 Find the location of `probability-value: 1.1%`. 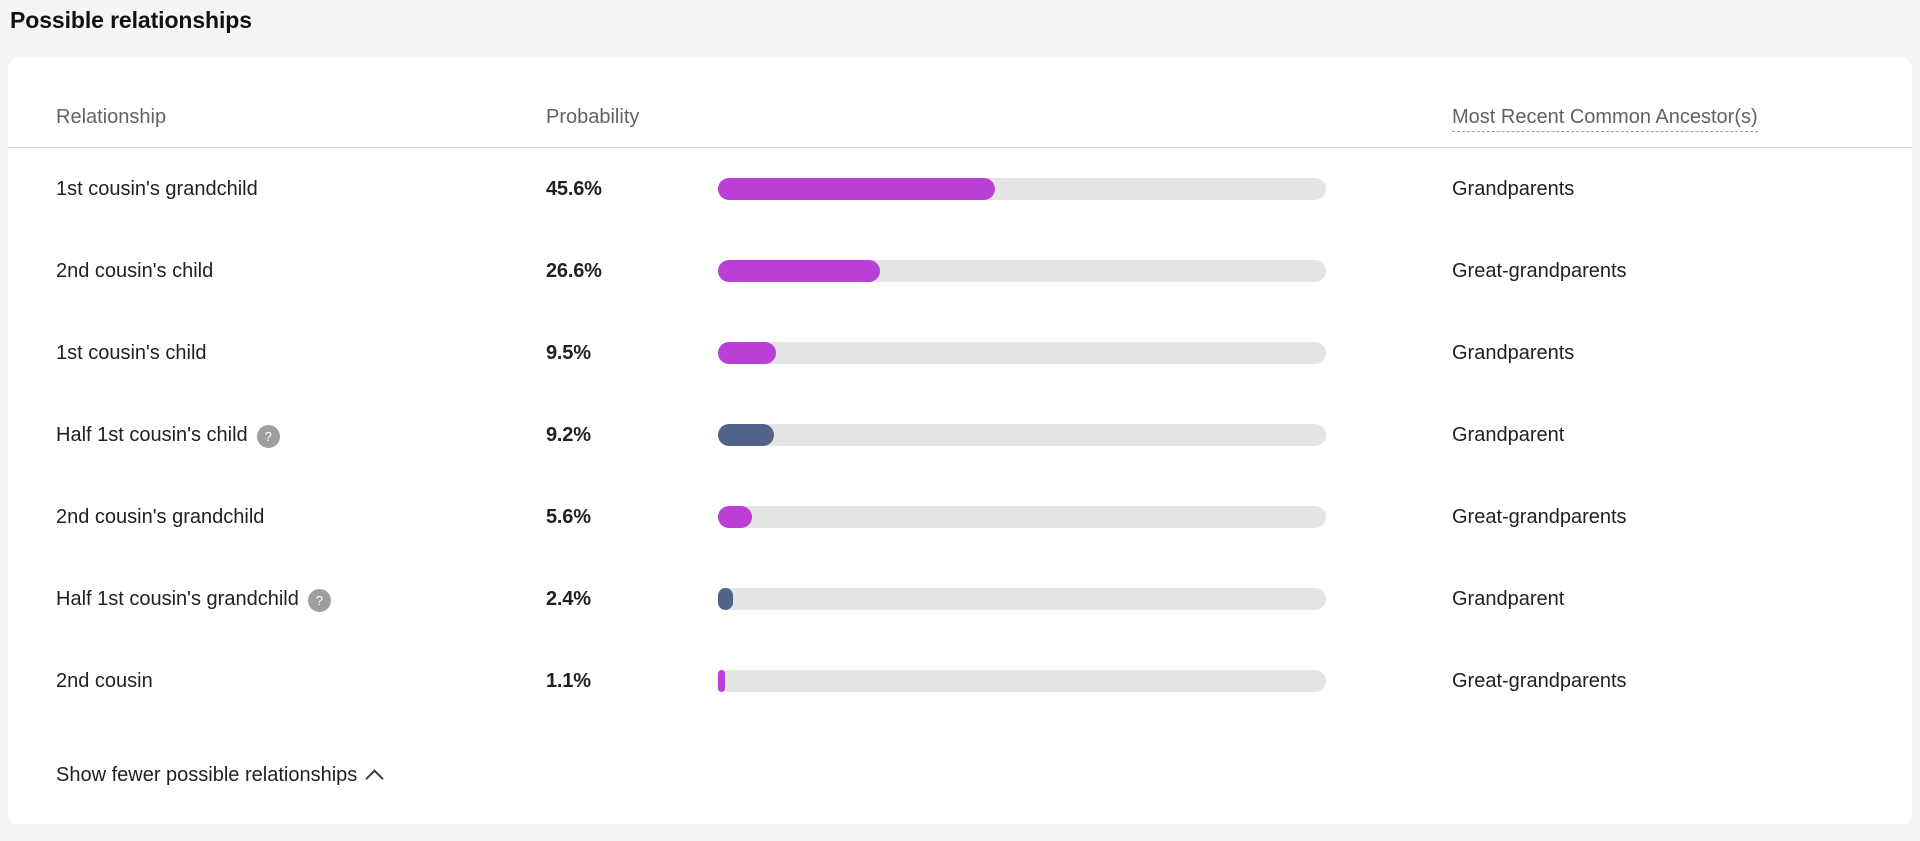

probability-value: 1.1% is located at coordinates (568, 681).